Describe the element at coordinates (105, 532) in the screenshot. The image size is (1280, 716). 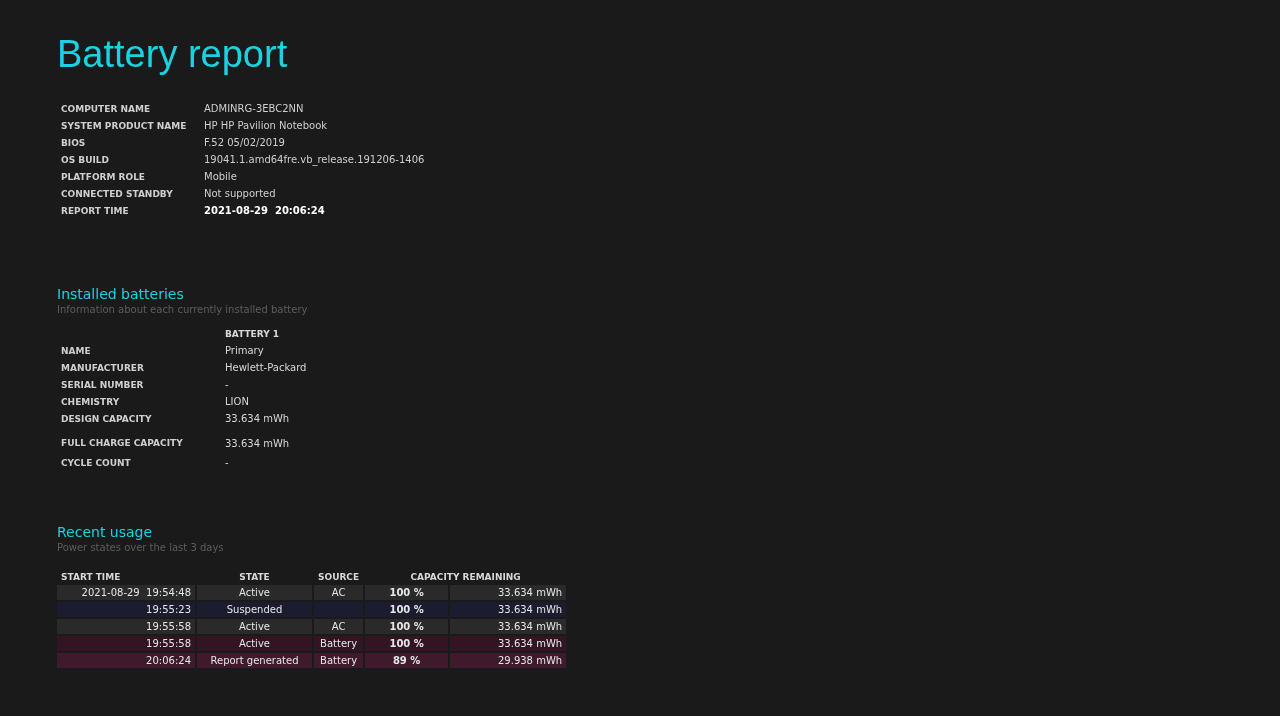
I see `section-heading: Recent usage` at that location.